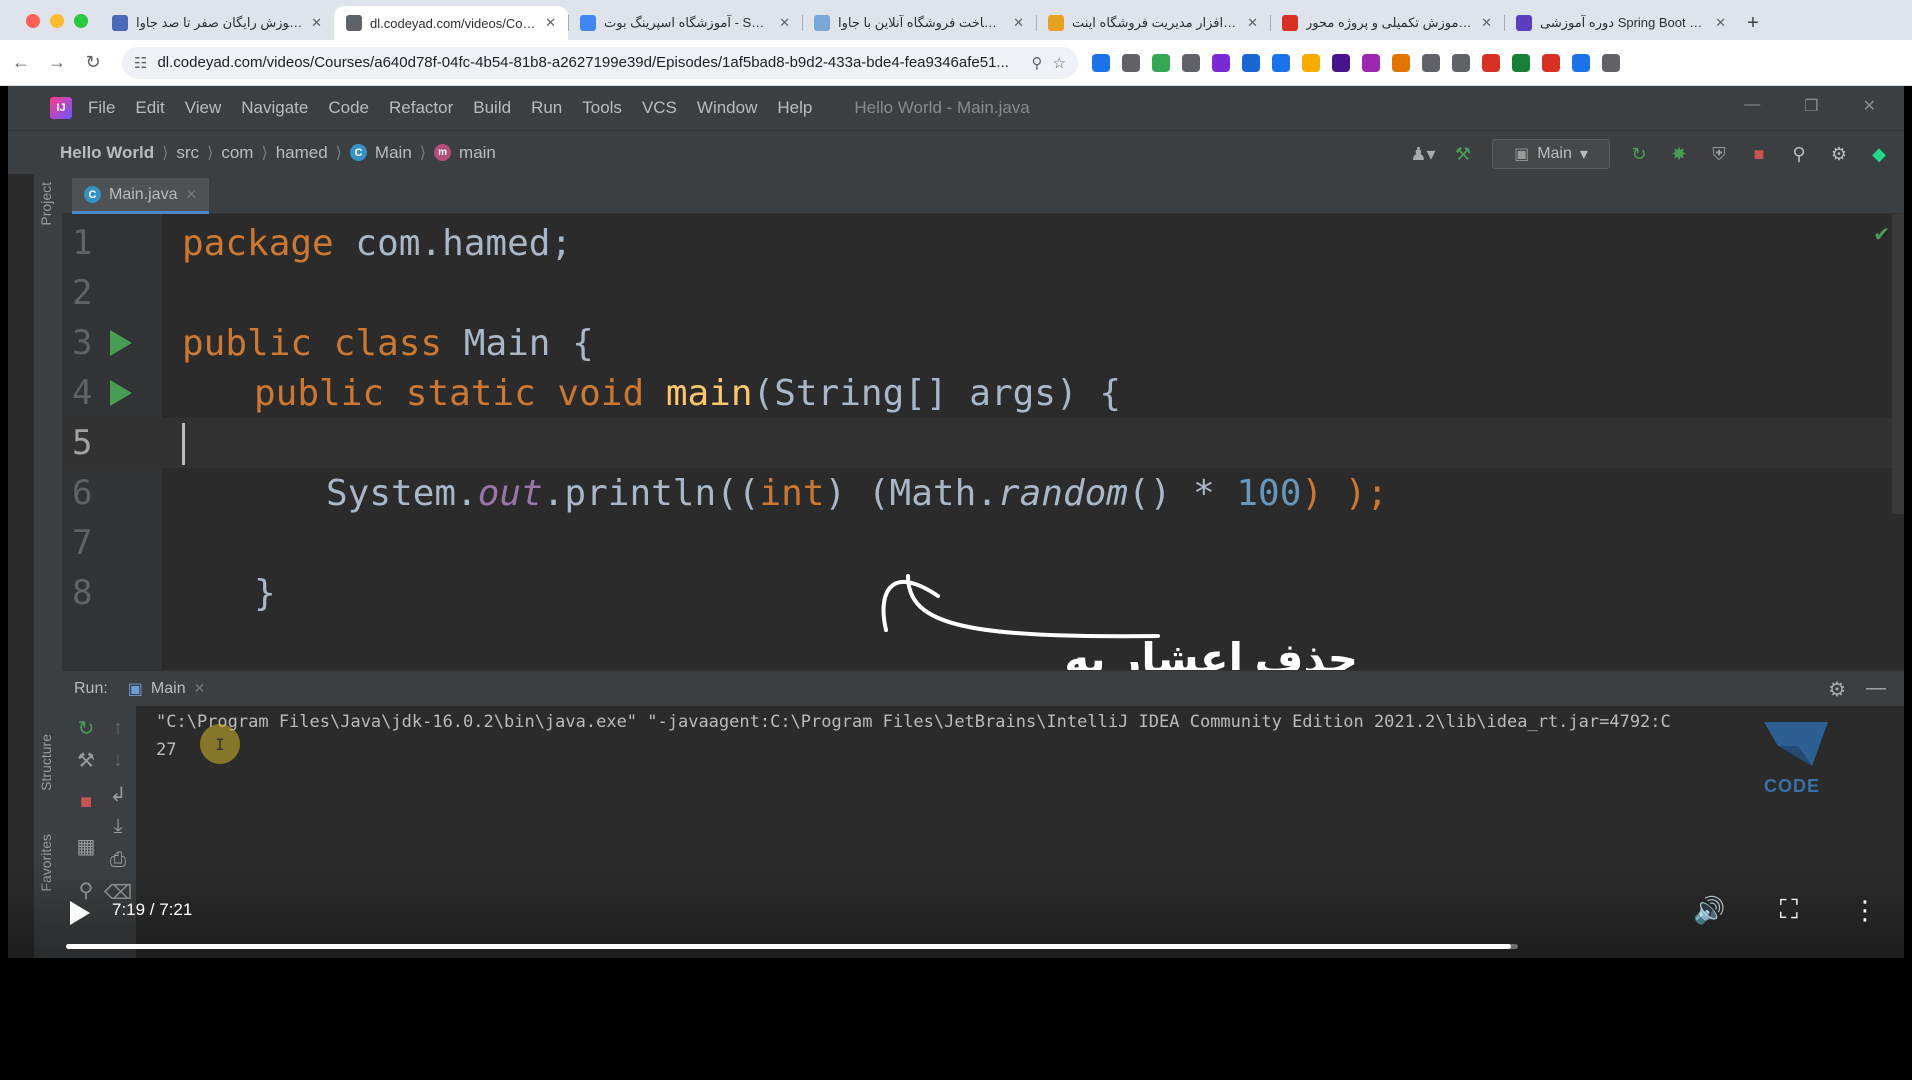 The image size is (1912, 1080). What do you see at coordinates (81, 21) in the screenshot?
I see `maximize-window-button` at bounding box center [81, 21].